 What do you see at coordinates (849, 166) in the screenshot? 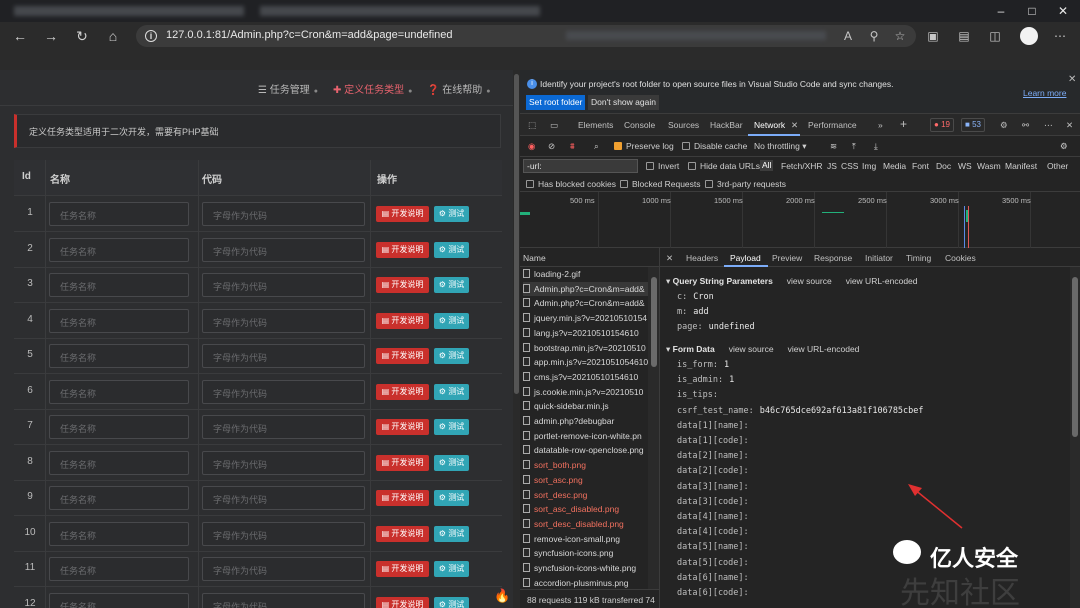
I see `type-filter-css: CSS` at bounding box center [849, 166].